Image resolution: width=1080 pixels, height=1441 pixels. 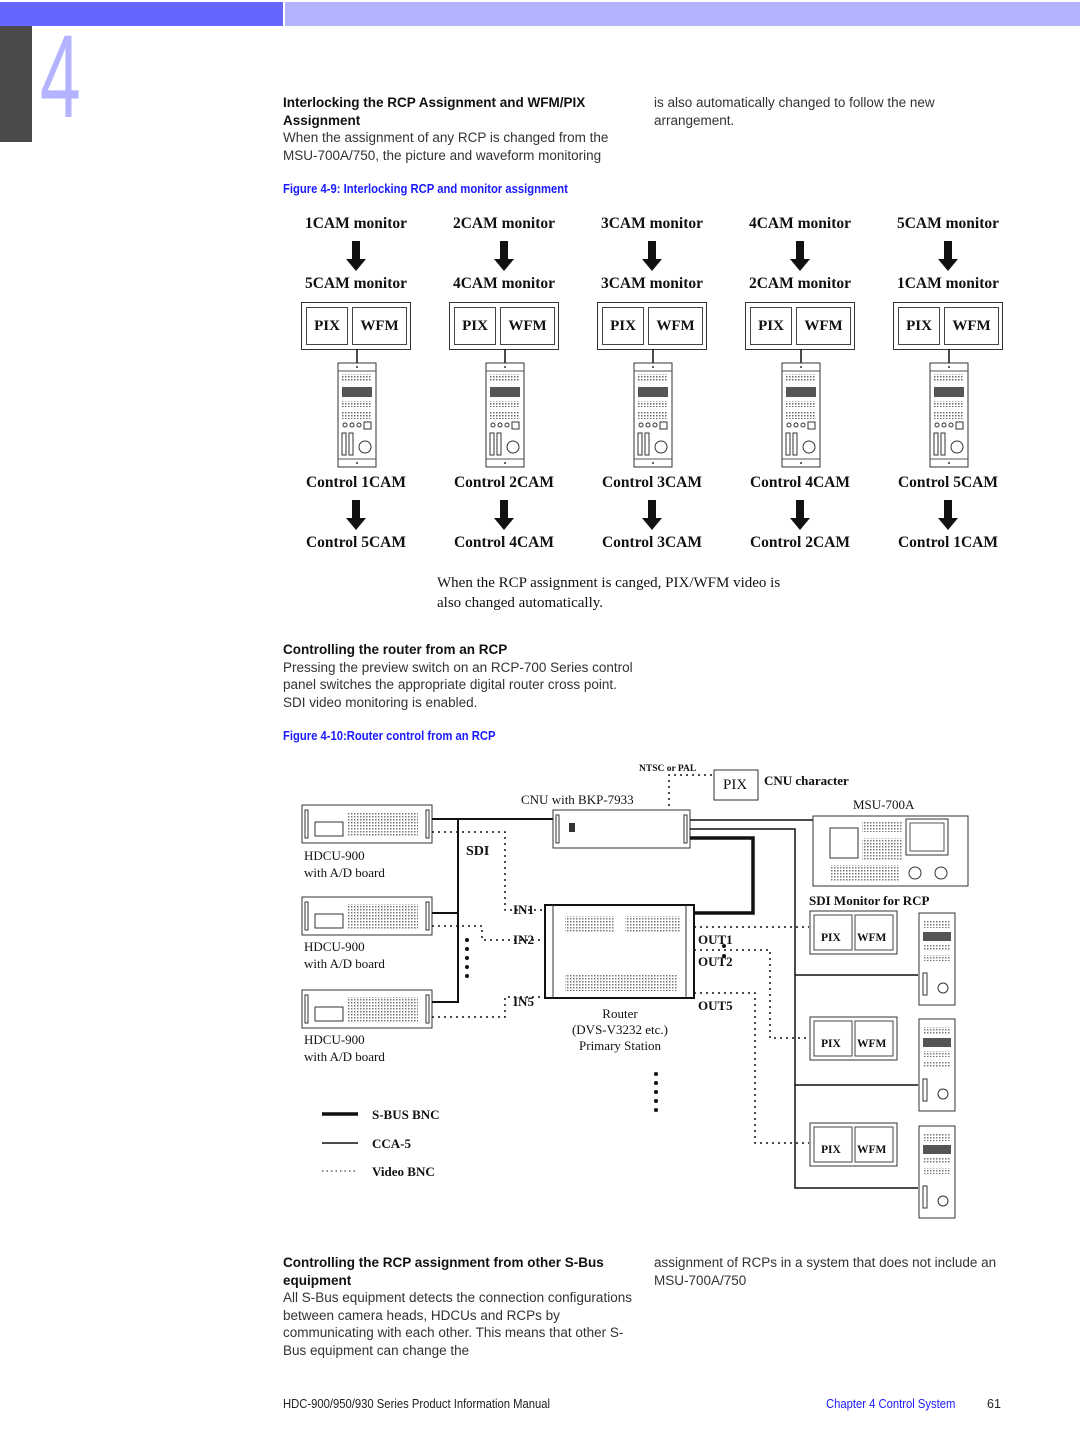 What do you see at coordinates (523, 1001) in the screenshot?
I see `input-label: IN5` at bounding box center [523, 1001].